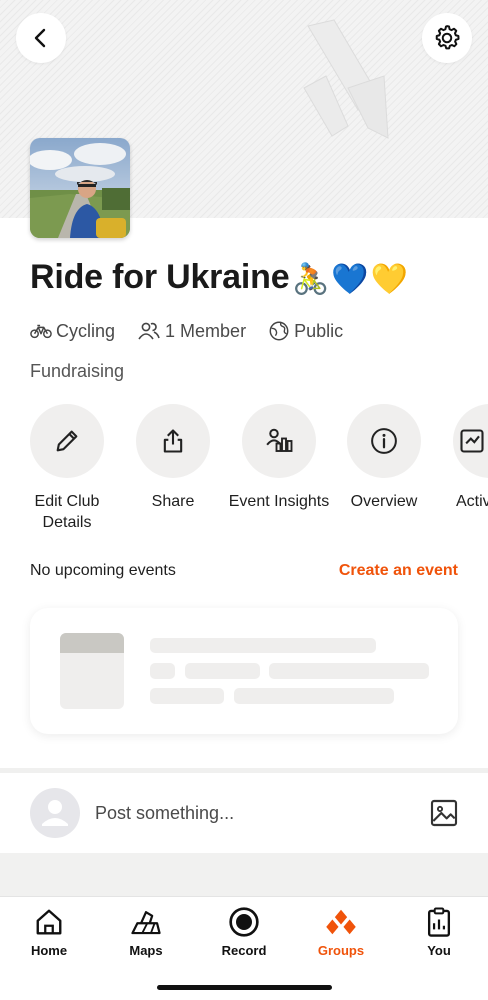 The height and width of the screenshot is (1000, 488). Describe the element at coordinates (384, 441) in the screenshot. I see `info-icon` at that location.